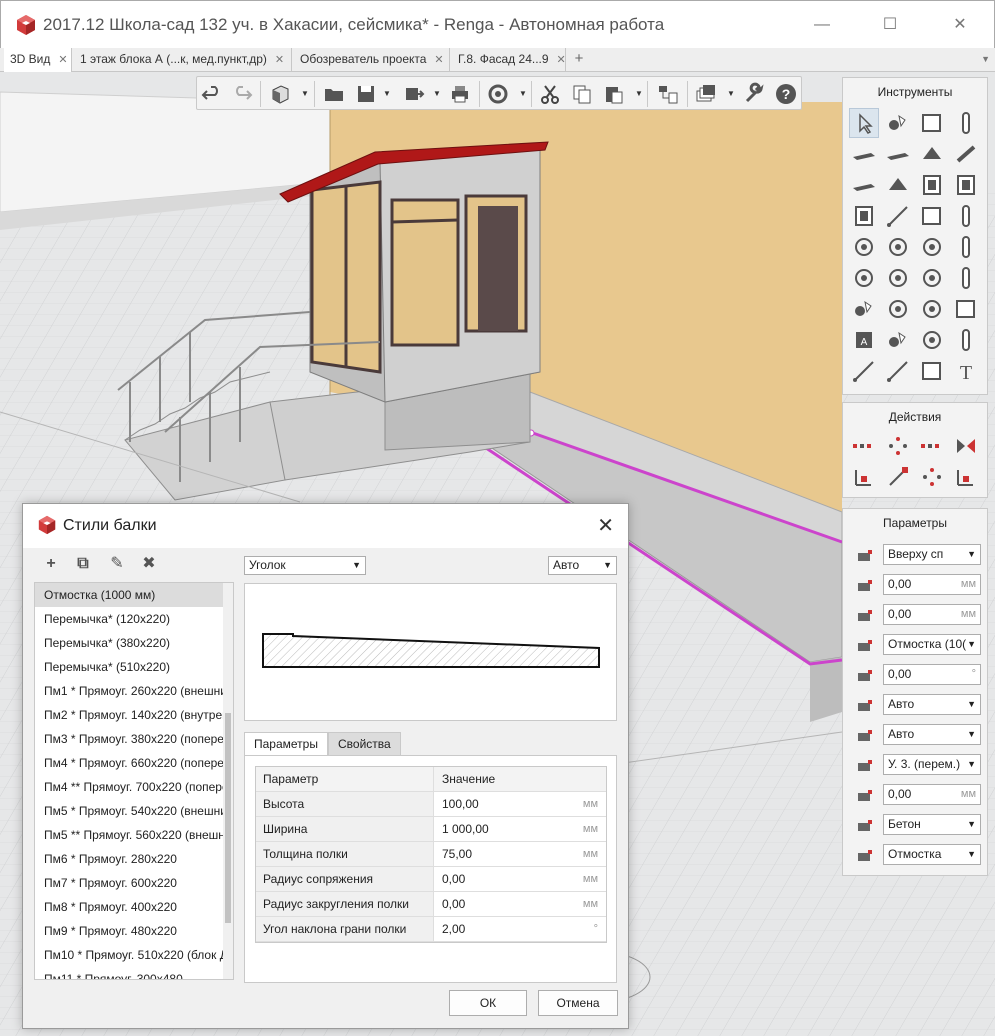  Describe the element at coordinates (129, 787) in the screenshot. I see `style-list-item: Пм4 ** Прямоуг. 700x220 (попере` at that location.